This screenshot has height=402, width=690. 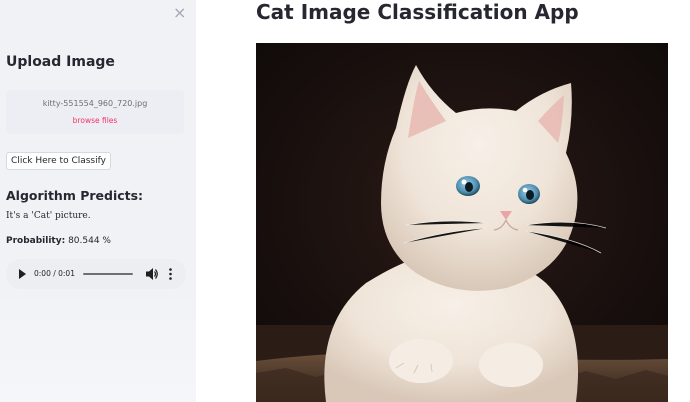 What do you see at coordinates (48, 216) in the screenshot?
I see `prediction-text: It's a 'Cat' picture.` at bounding box center [48, 216].